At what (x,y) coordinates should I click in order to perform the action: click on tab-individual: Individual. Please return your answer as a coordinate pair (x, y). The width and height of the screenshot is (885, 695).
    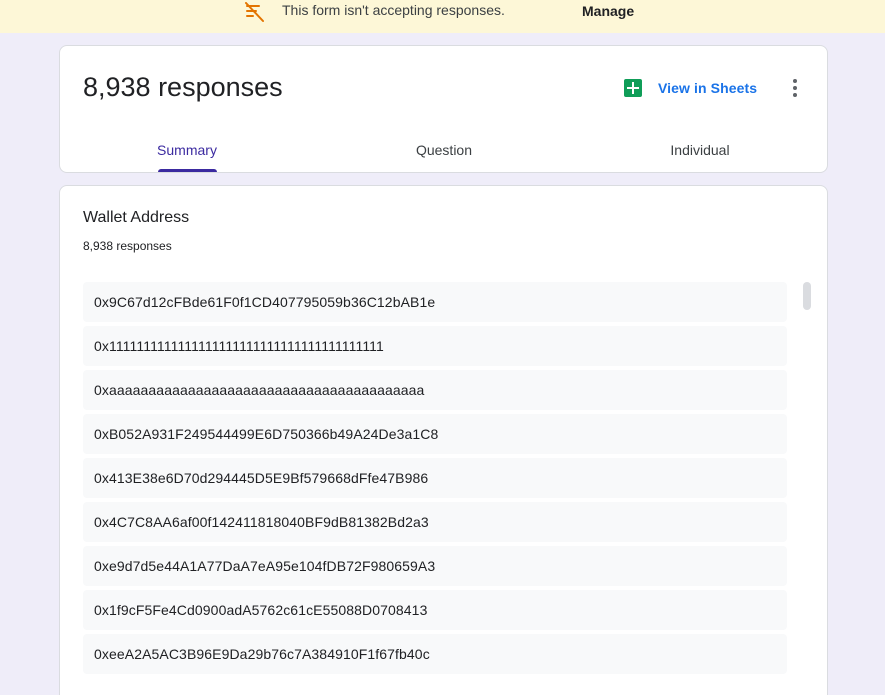
    Looking at the image, I should click on (700, 157).